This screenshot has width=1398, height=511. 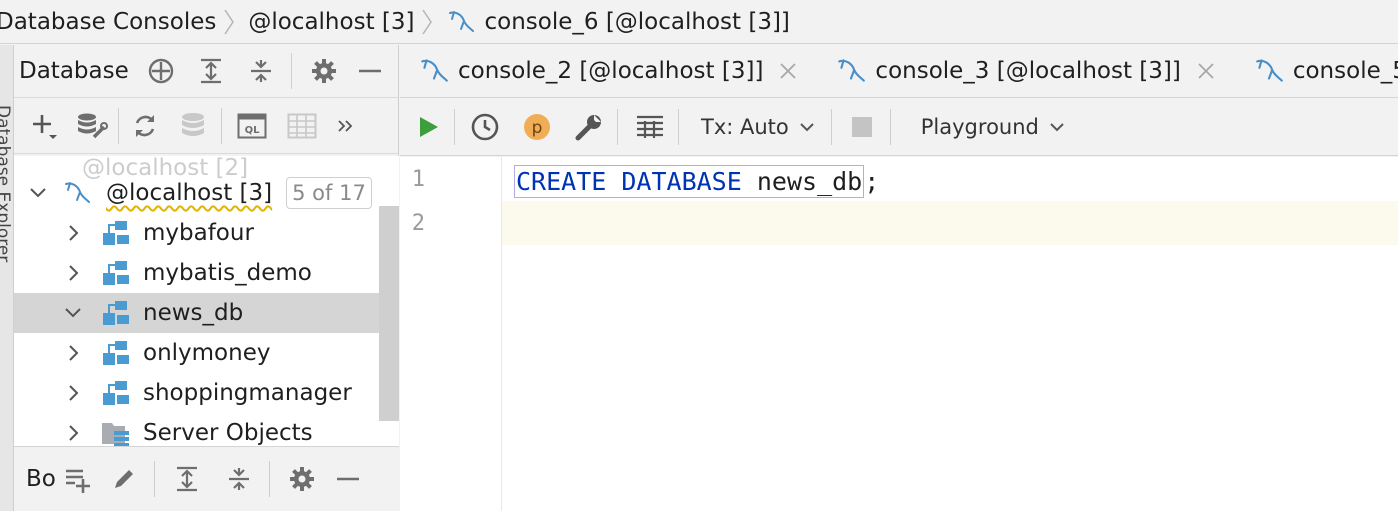 I want to click on add-list-icon, so click(x=78, y=479).